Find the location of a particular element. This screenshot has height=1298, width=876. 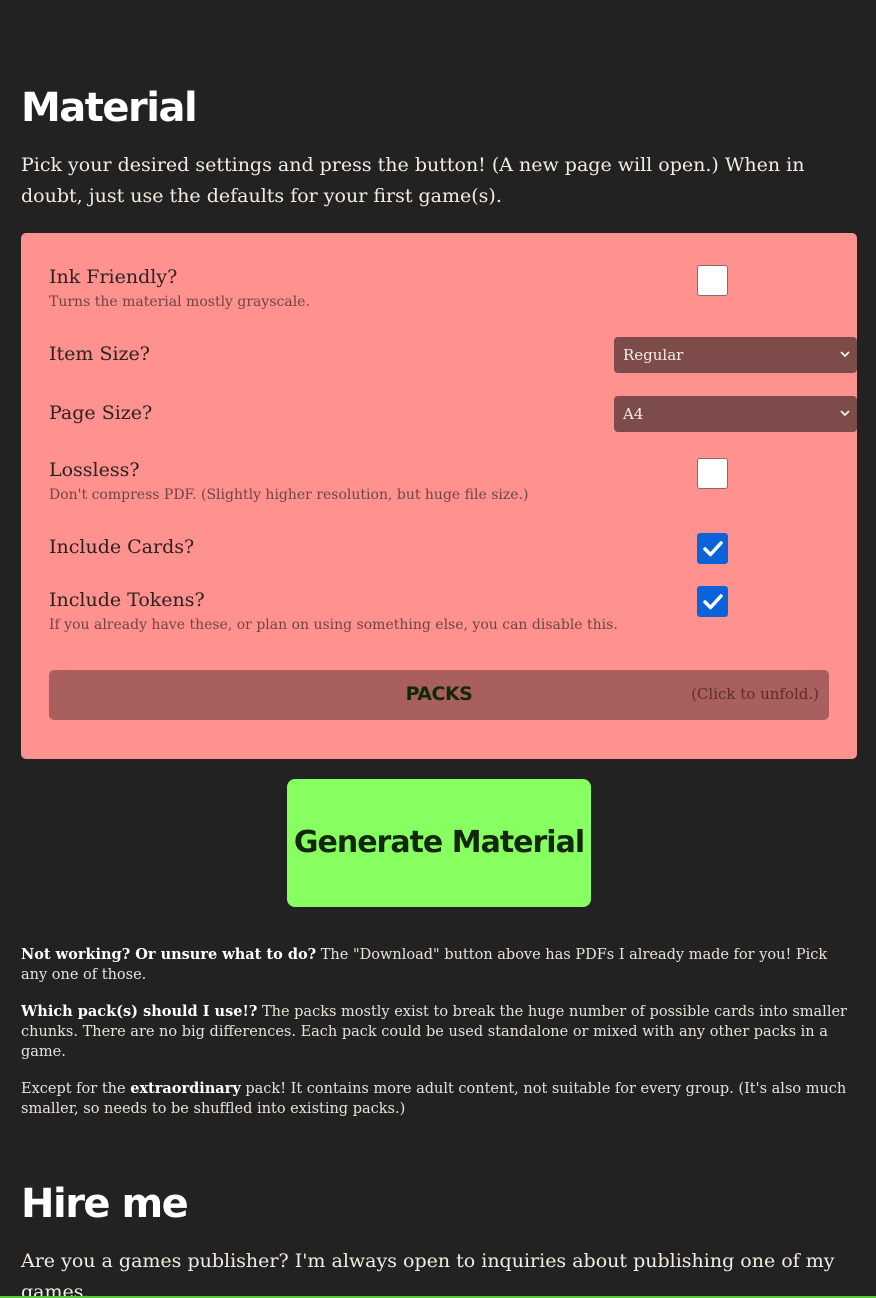

ink-friendly-checkbox is located at coordinates (712, 280).